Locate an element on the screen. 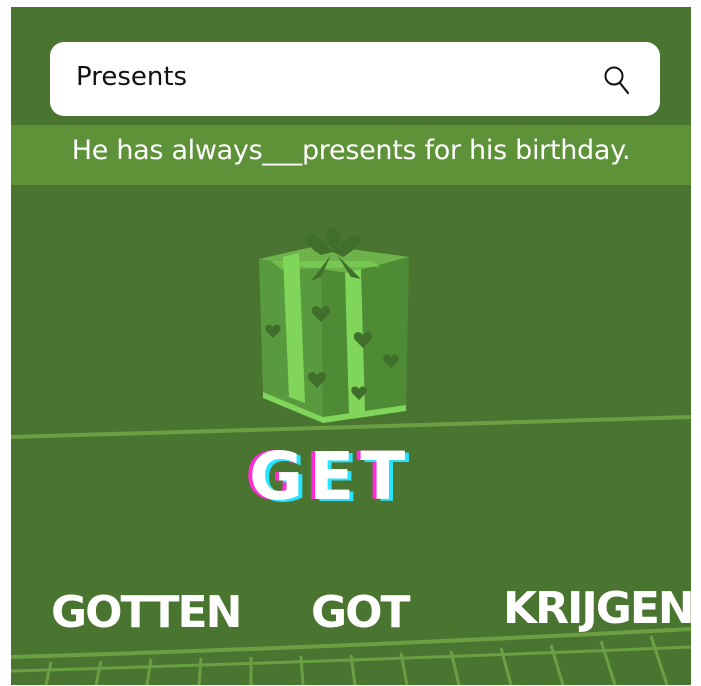  svg-text: GET is located at coordinates (330, 475).